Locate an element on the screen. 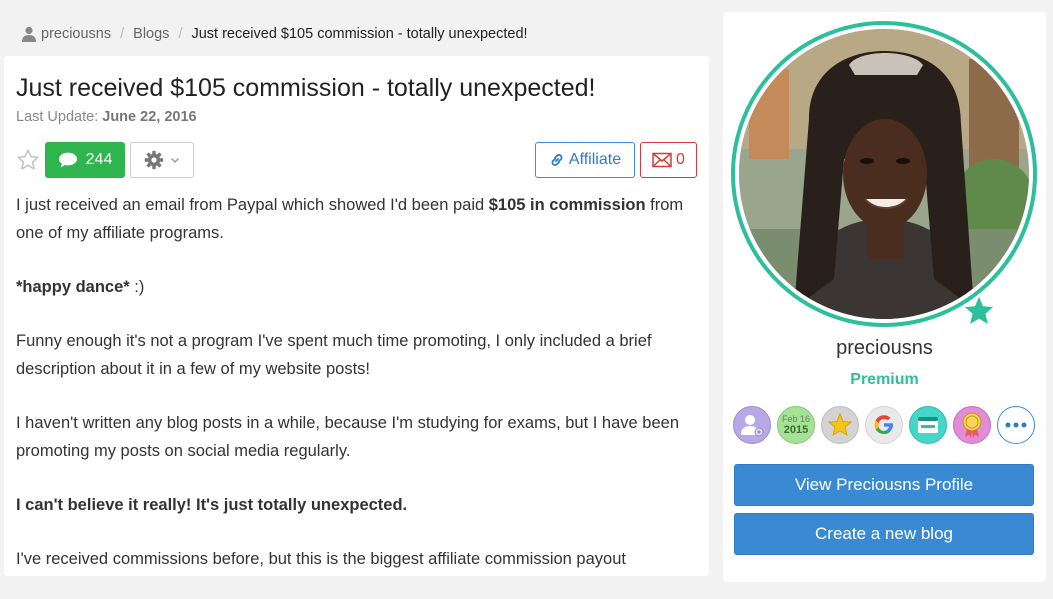 The height and width of the screenshot is (599, 1053). last-update: Last Update: June 22, 2016 is located at coordinates (106, 117).